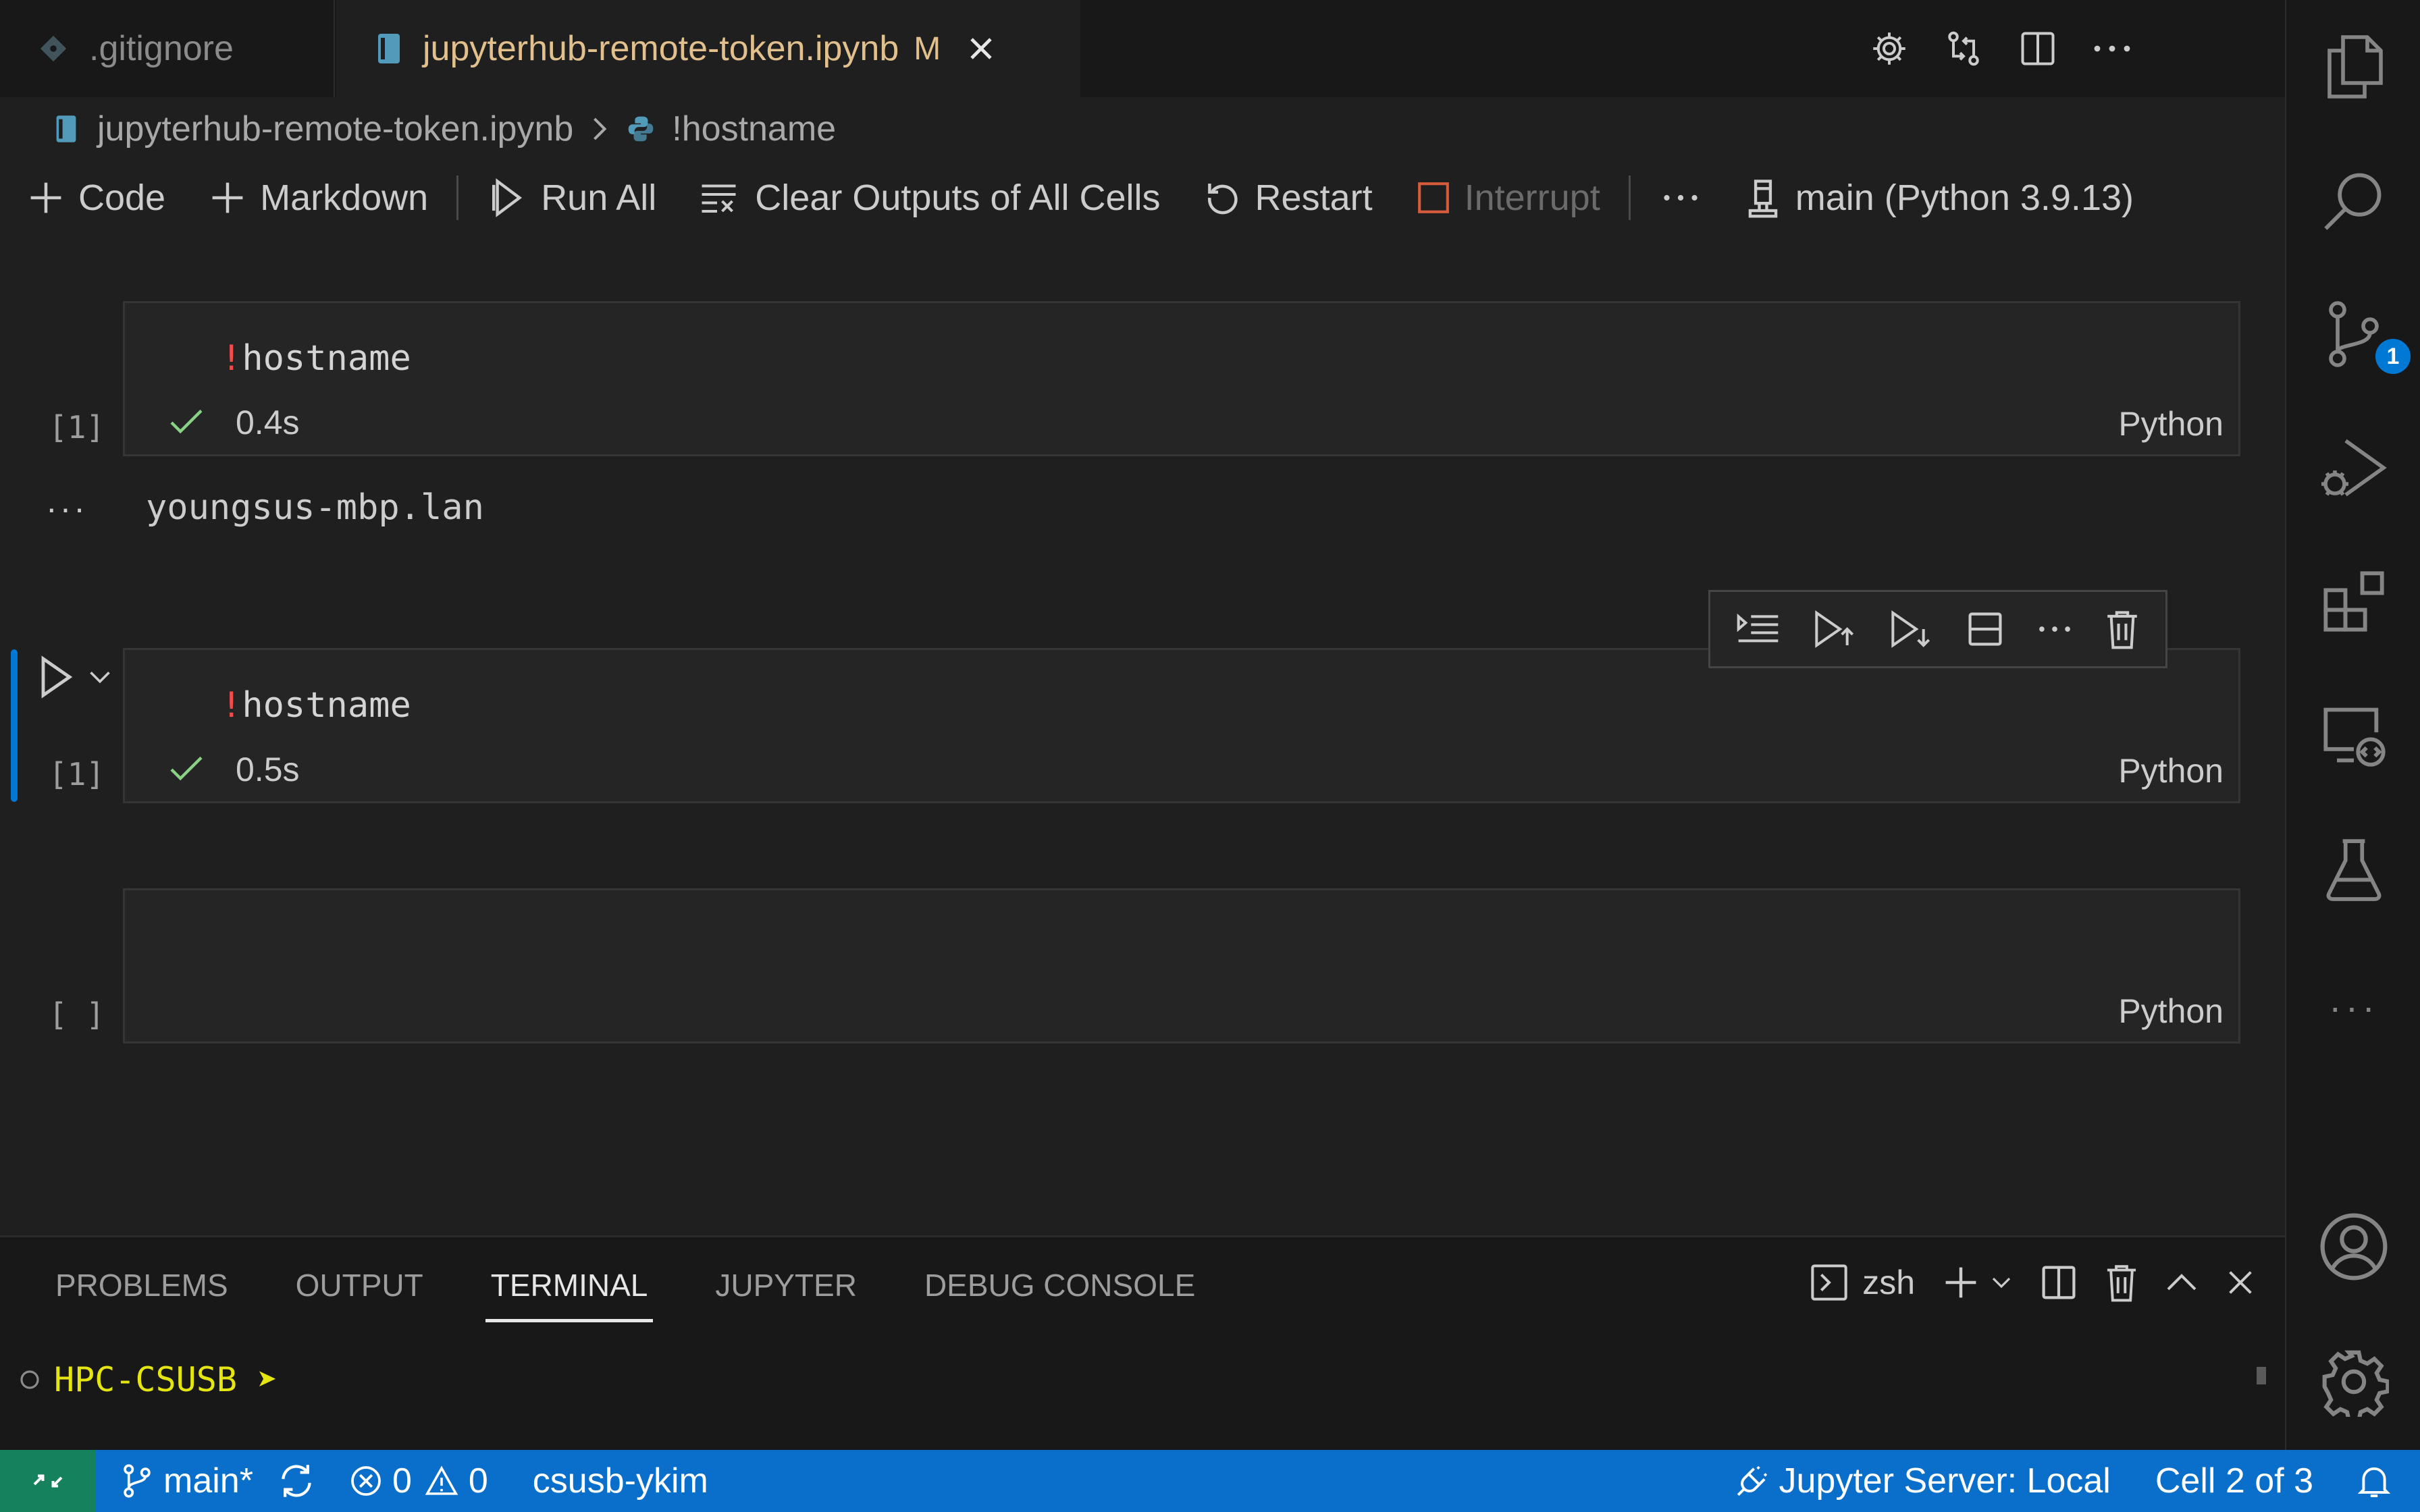 The height and width of the screenshot is (1512, 2420). Describe the element at coordinates (1059, 1292) in the screenshot. I see `tab-debug-console: DEBUG CONSOLE` at that location.